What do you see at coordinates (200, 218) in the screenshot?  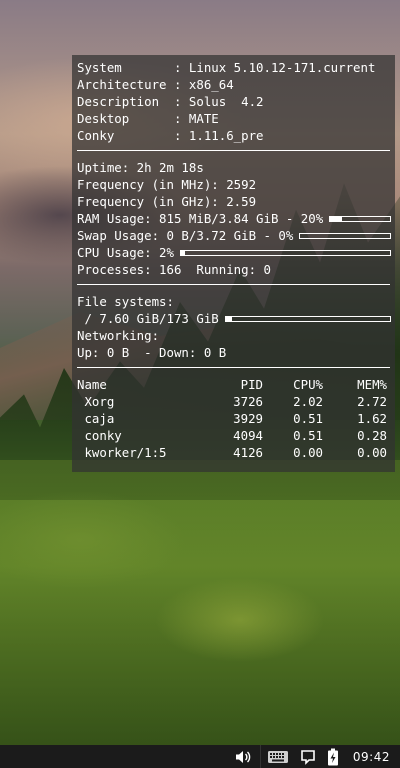 I see `ram-usage-text: RAM Usage: 815 MiB/3.84 GiB - 20%` at bounding box center [200, 218].